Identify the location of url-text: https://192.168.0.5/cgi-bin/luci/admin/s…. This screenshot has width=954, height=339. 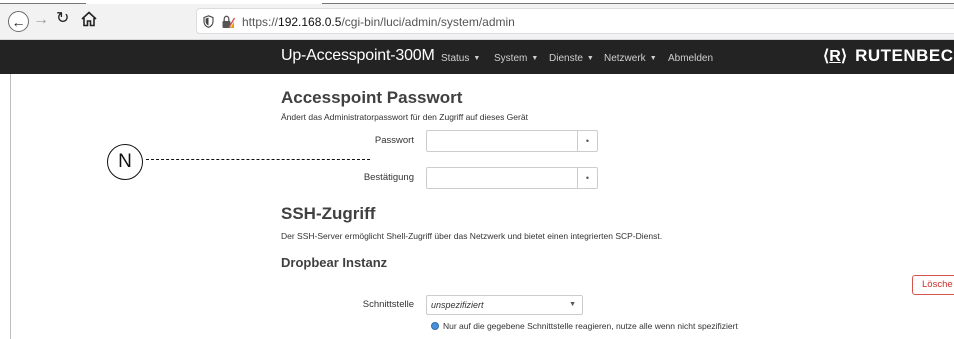
(378, 22).